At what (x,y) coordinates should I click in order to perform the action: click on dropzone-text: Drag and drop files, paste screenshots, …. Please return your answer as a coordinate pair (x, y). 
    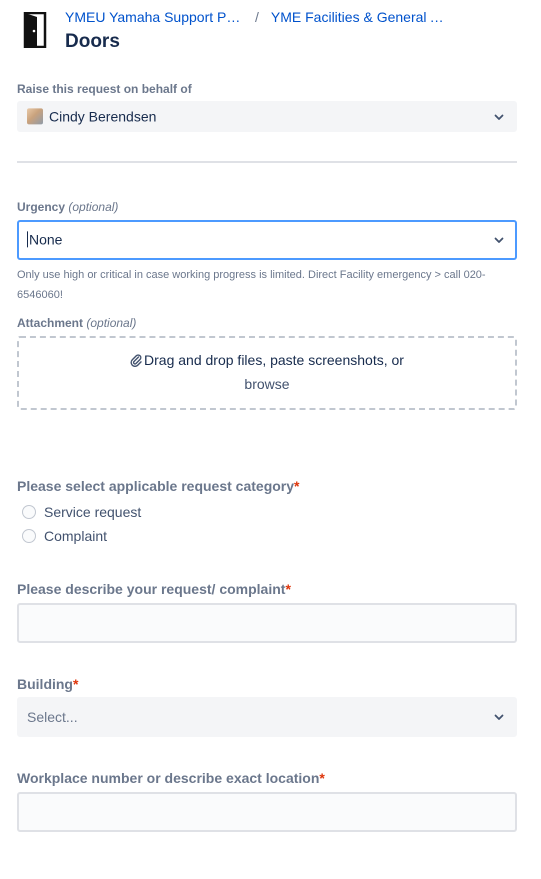
    Looking at the image, I should click on (267, 360).